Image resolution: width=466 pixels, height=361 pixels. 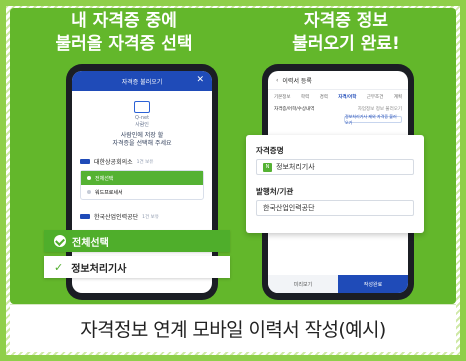 I want to click on tab-certificates: 자격/어학, so click(x=347, y=97).